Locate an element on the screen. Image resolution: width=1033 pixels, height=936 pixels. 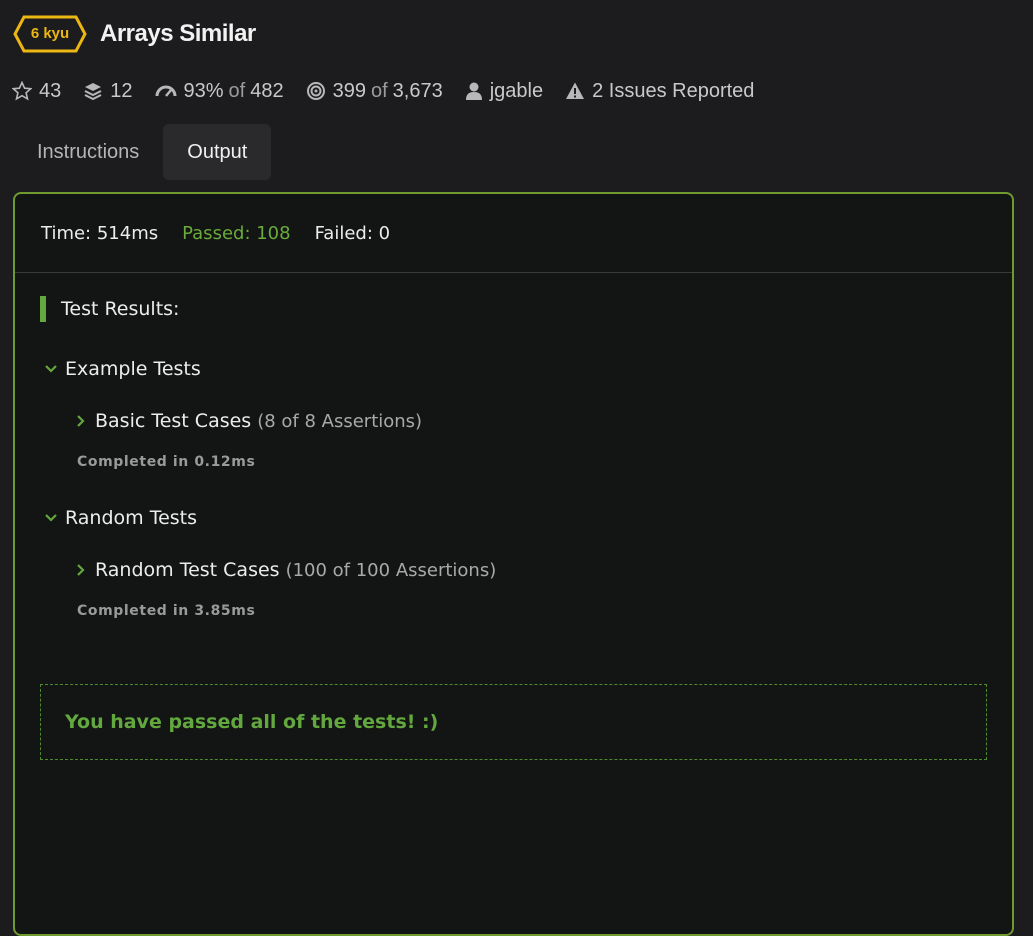
issues-stat: 2 Issues Reported is located at coordinates (659, 91).